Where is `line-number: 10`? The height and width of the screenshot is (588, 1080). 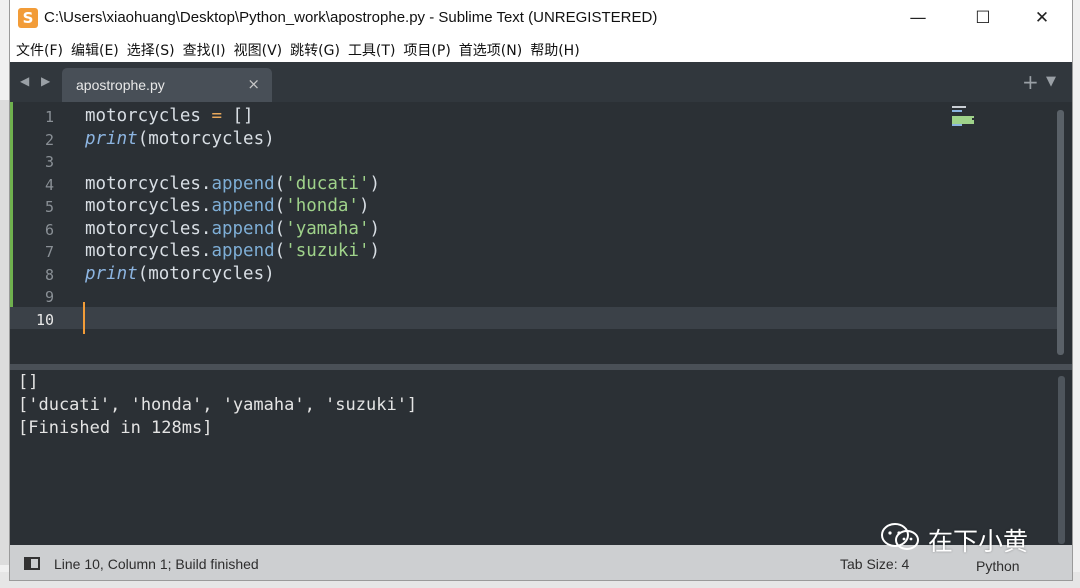
line-number: 10 is located at coordinates (44, 319).